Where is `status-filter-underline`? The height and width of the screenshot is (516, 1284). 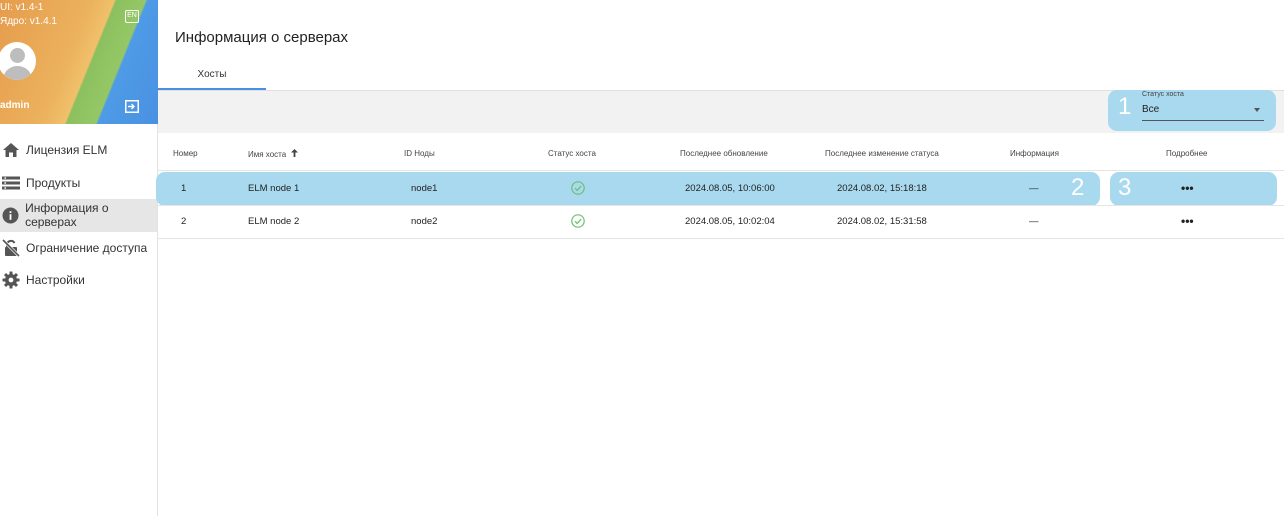 status-filter-underline is located at coordinates (1203, 120).